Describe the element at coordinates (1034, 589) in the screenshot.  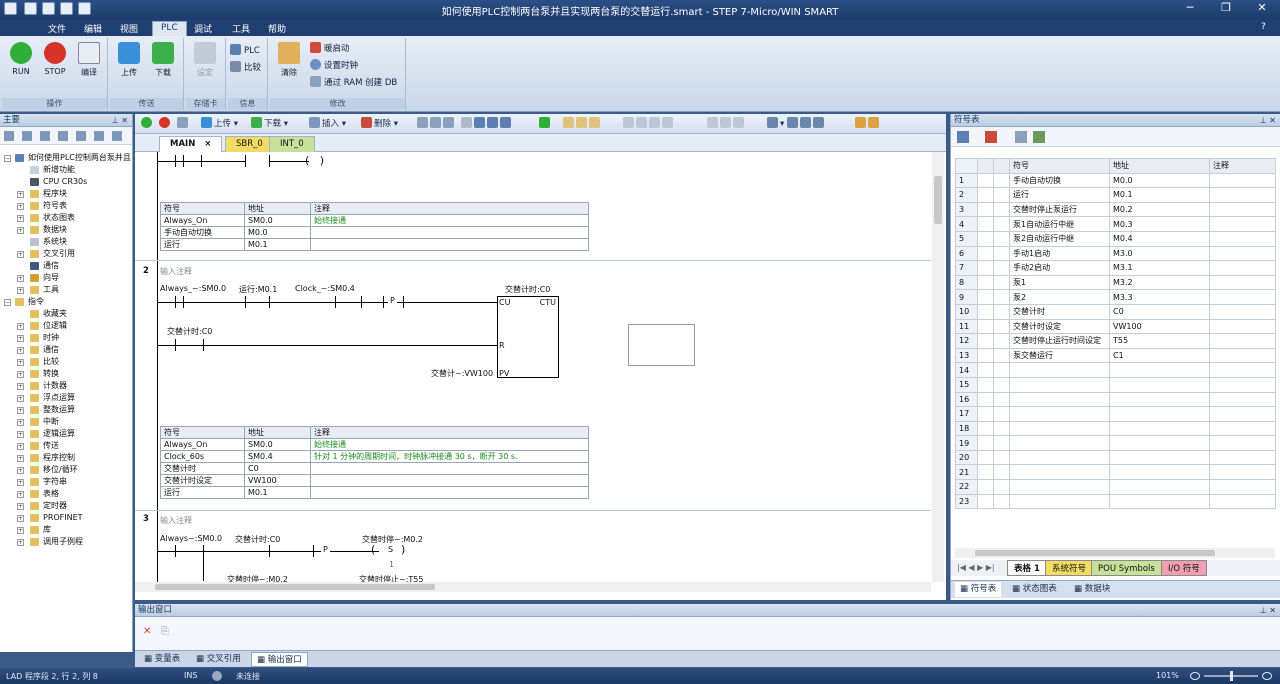
I see `tab-status-chart: ▦ 状态图表` at that location.